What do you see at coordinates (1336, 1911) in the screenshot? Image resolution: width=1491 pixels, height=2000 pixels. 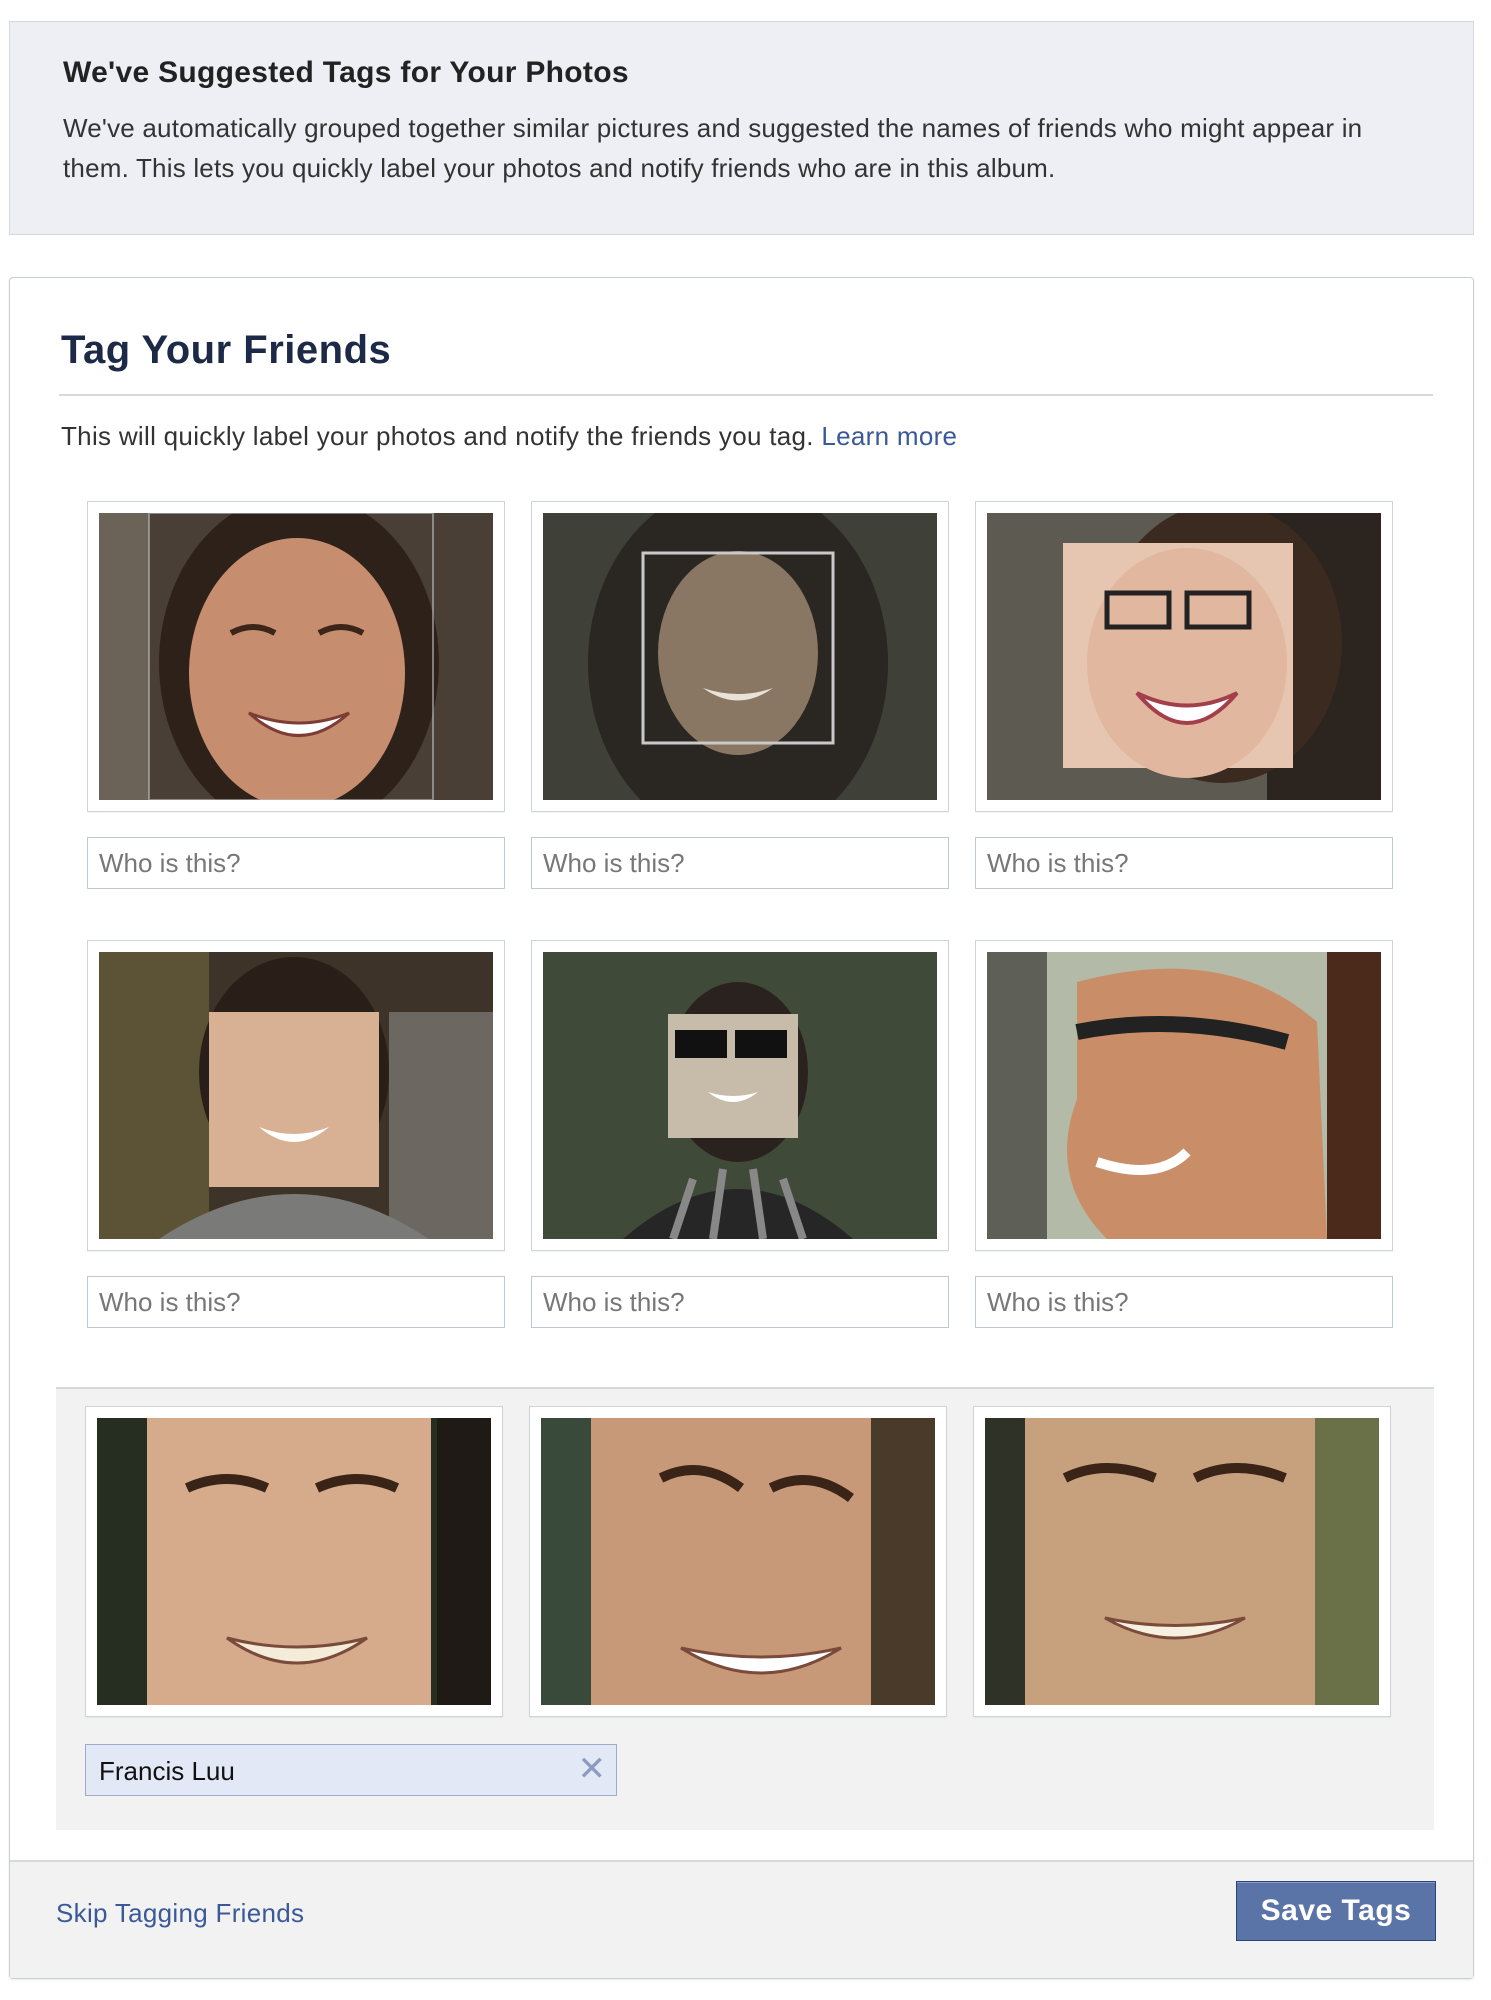 I see `save-tags-button: Save Tags` at bounding box center [1336, 1911].